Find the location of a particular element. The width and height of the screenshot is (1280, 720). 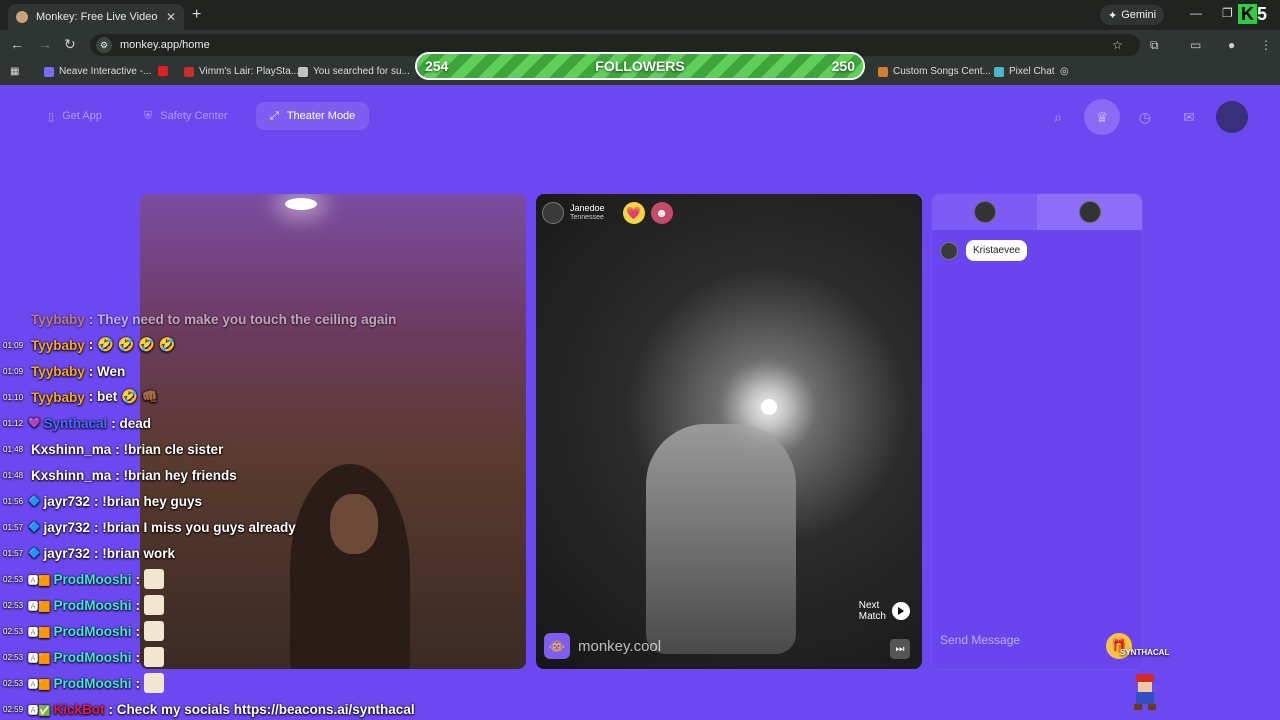

chat-message-text: : bet 🤣 👊🏾 is located at coordinates (123, 396).